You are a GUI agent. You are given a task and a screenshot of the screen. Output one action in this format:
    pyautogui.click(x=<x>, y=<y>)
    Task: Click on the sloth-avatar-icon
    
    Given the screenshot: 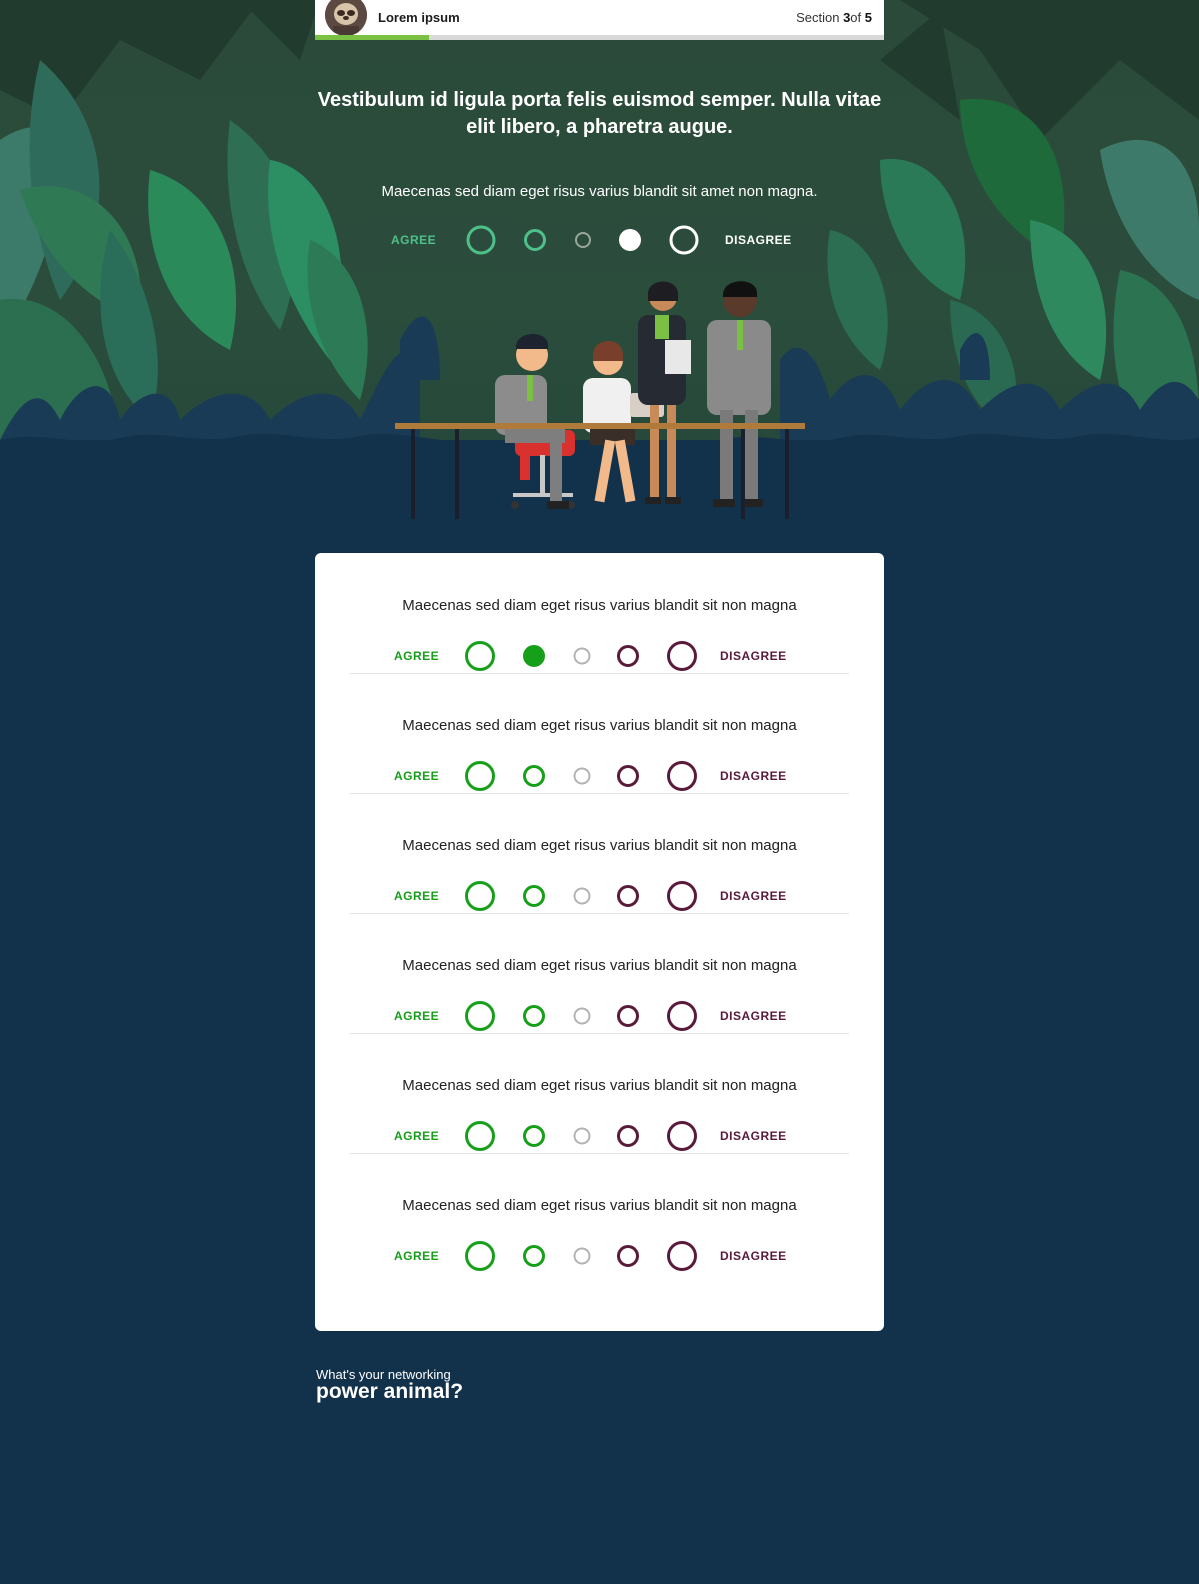 What is the action you would take?
    pyautogui.click(x=346, y=18)
    